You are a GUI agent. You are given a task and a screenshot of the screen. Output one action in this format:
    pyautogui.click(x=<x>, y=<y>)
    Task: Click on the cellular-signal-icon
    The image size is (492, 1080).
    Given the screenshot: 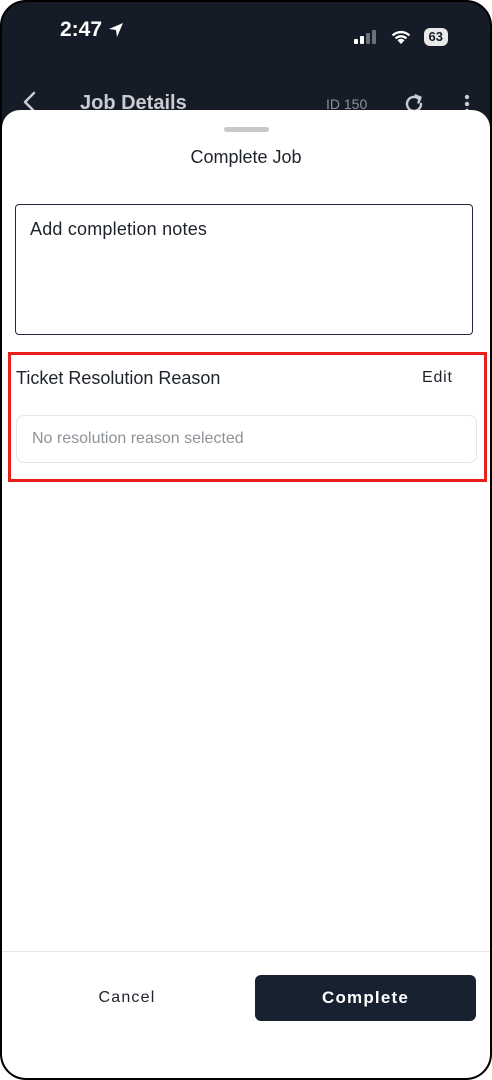 What is the action you would take?
    pyautogui.click(x=364, y=37)
    